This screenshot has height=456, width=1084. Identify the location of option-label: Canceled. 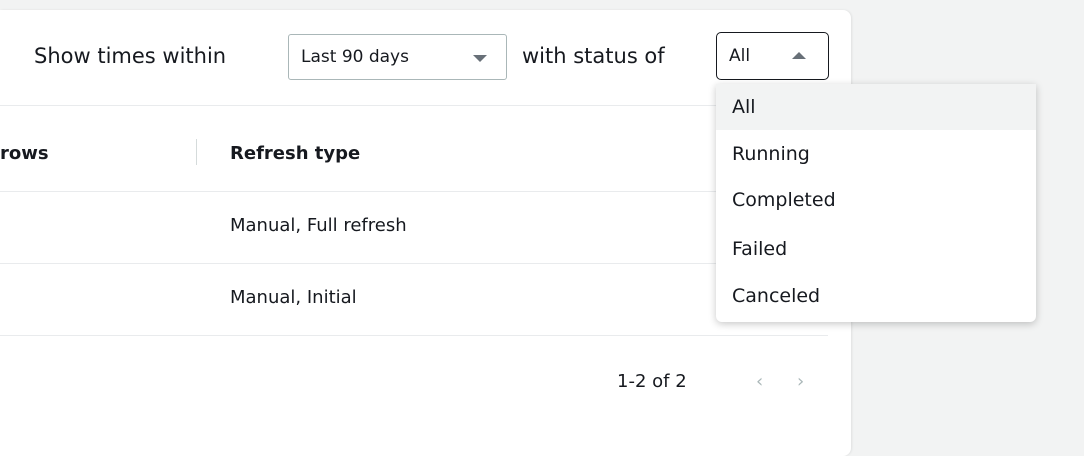
(776, 296).